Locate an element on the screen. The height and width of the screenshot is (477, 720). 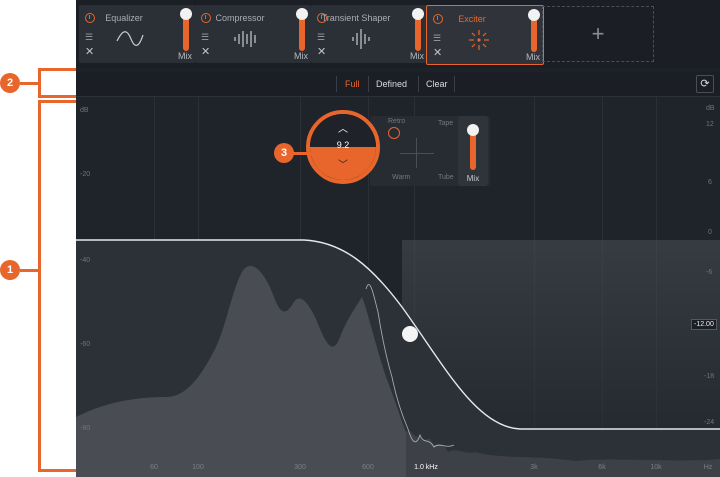
db-label-right: 6 is located at coordinates (710, 182).